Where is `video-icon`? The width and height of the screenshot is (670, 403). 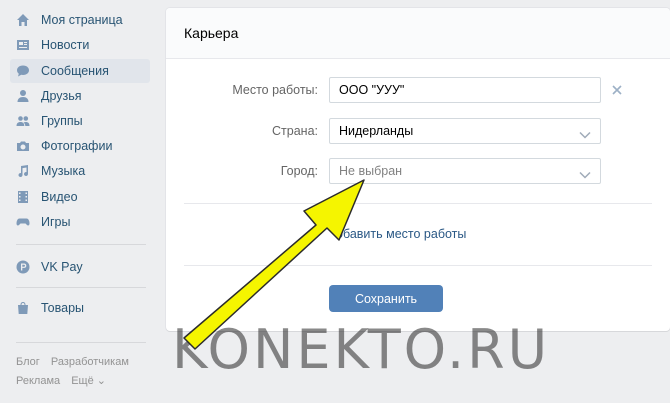 video-icon is located at coordinates (23, 197).